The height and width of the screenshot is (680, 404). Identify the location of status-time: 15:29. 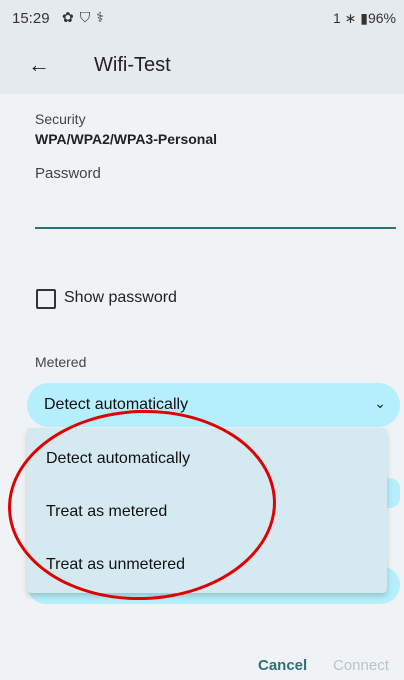
(31, 18).